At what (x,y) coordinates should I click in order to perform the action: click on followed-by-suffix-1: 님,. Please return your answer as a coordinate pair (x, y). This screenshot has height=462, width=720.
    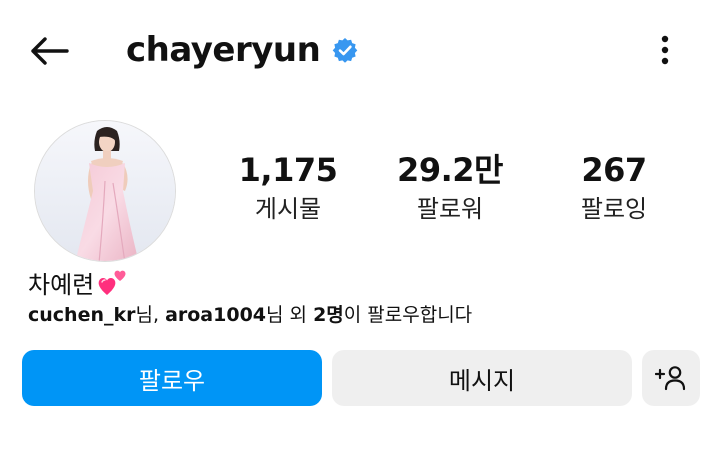
    Looking at the image, I should click on (150, 315).